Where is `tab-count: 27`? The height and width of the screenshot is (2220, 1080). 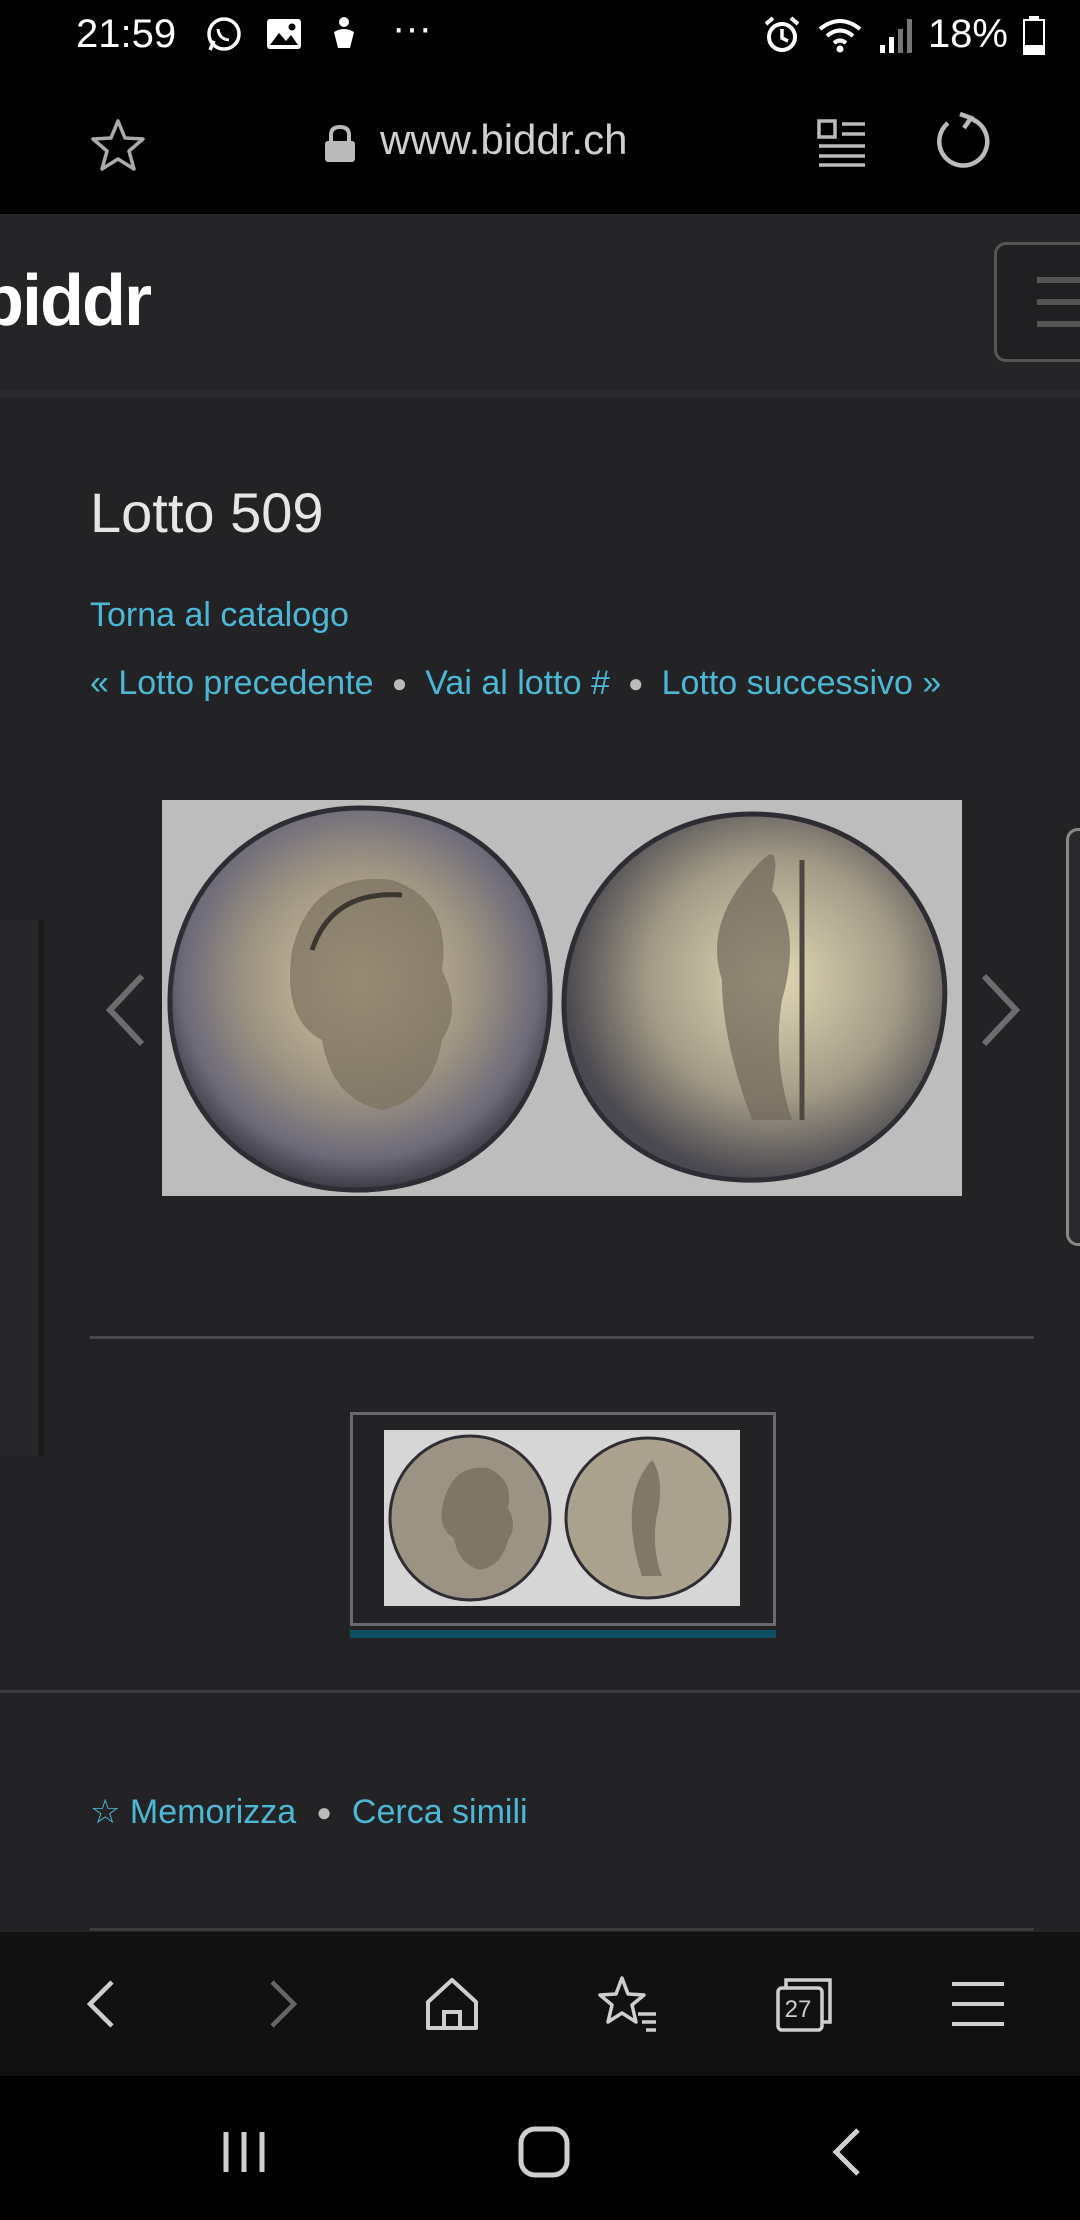 tab-count: 27 is located at coordinates (798, 2009).